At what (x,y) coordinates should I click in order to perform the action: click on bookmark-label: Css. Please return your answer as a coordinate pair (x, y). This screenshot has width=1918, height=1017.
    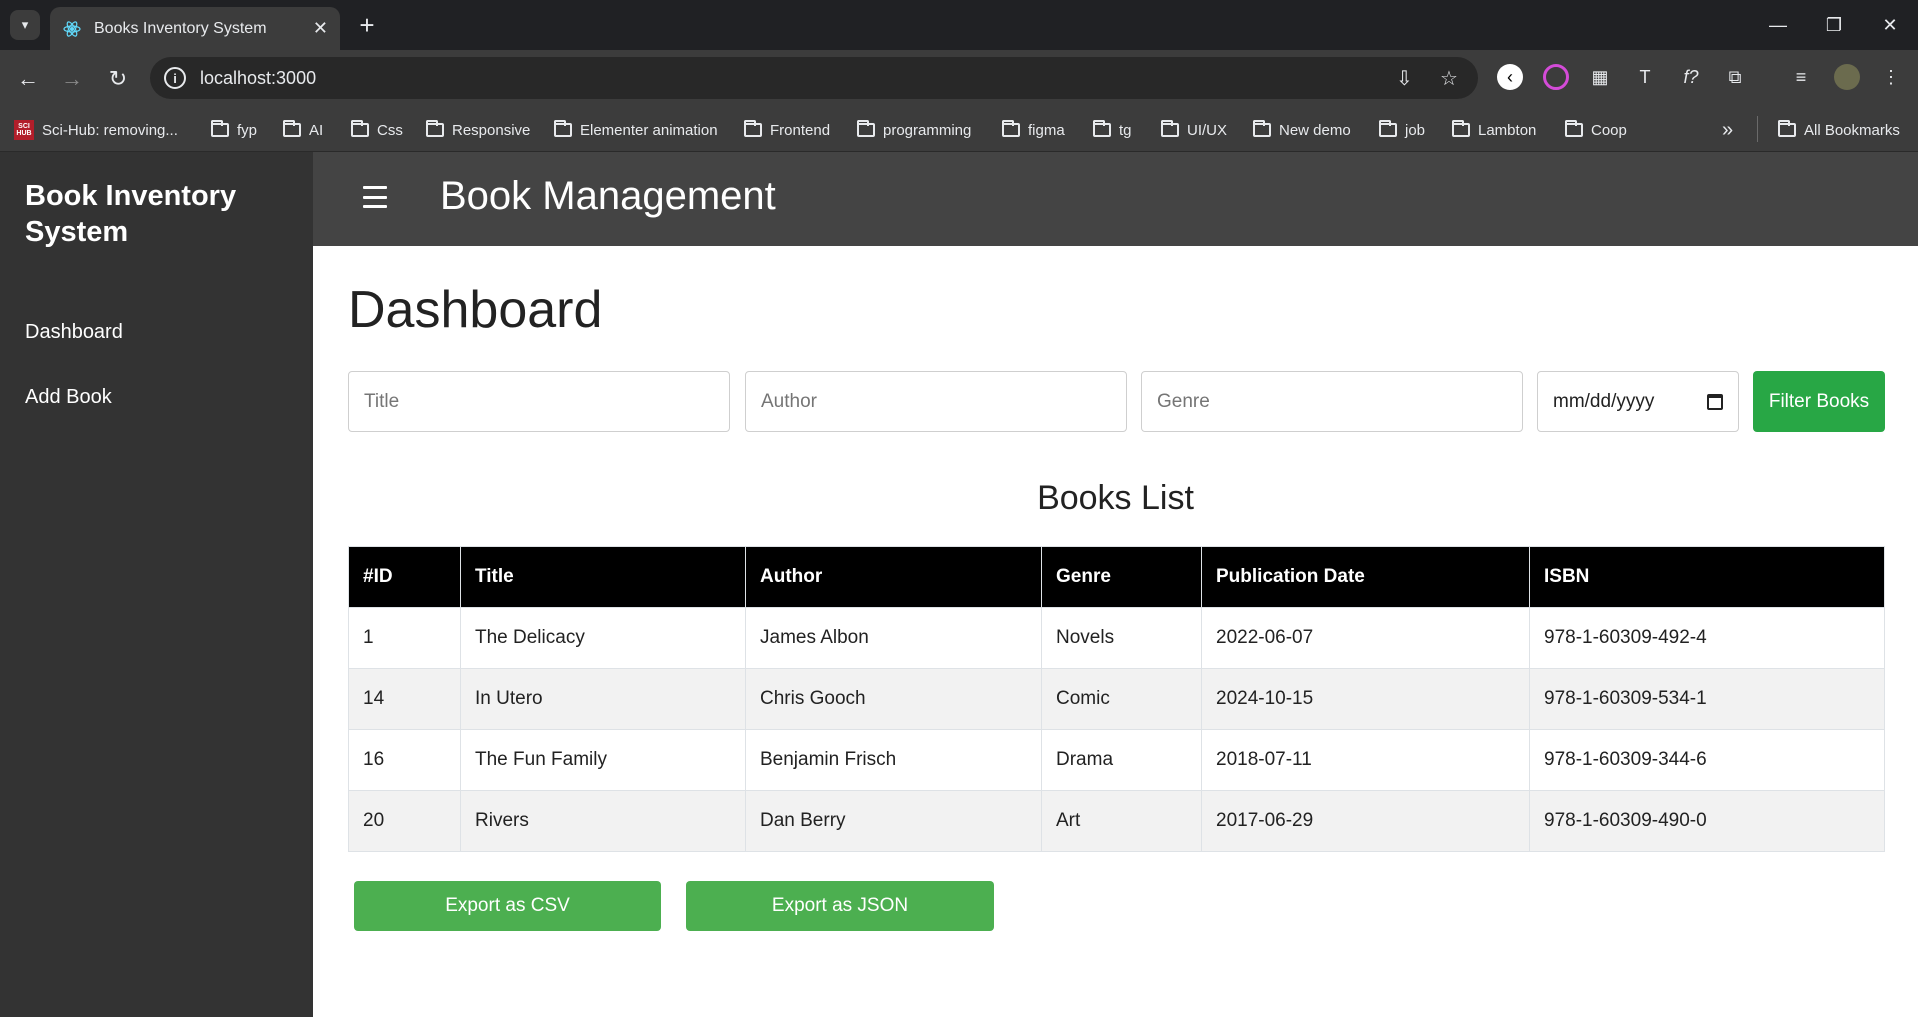
    Looking at the image, I should click on (390, 130).